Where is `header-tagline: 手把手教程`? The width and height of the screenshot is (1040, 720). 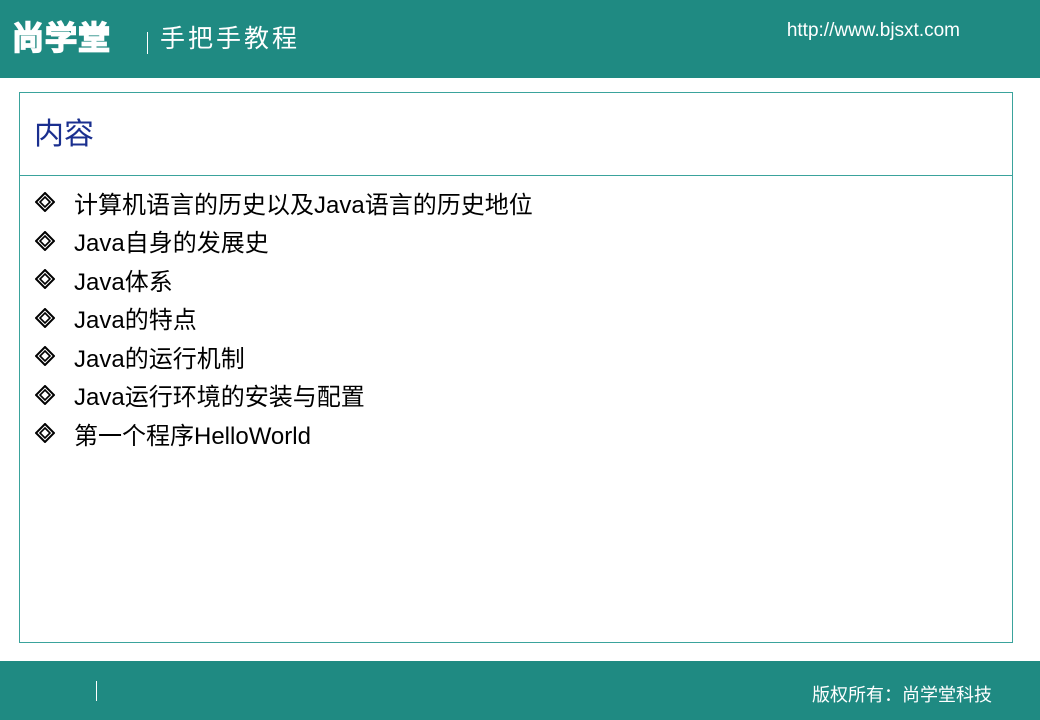 header-tagline: 手把手教程 is located at coordinates (230, 38).